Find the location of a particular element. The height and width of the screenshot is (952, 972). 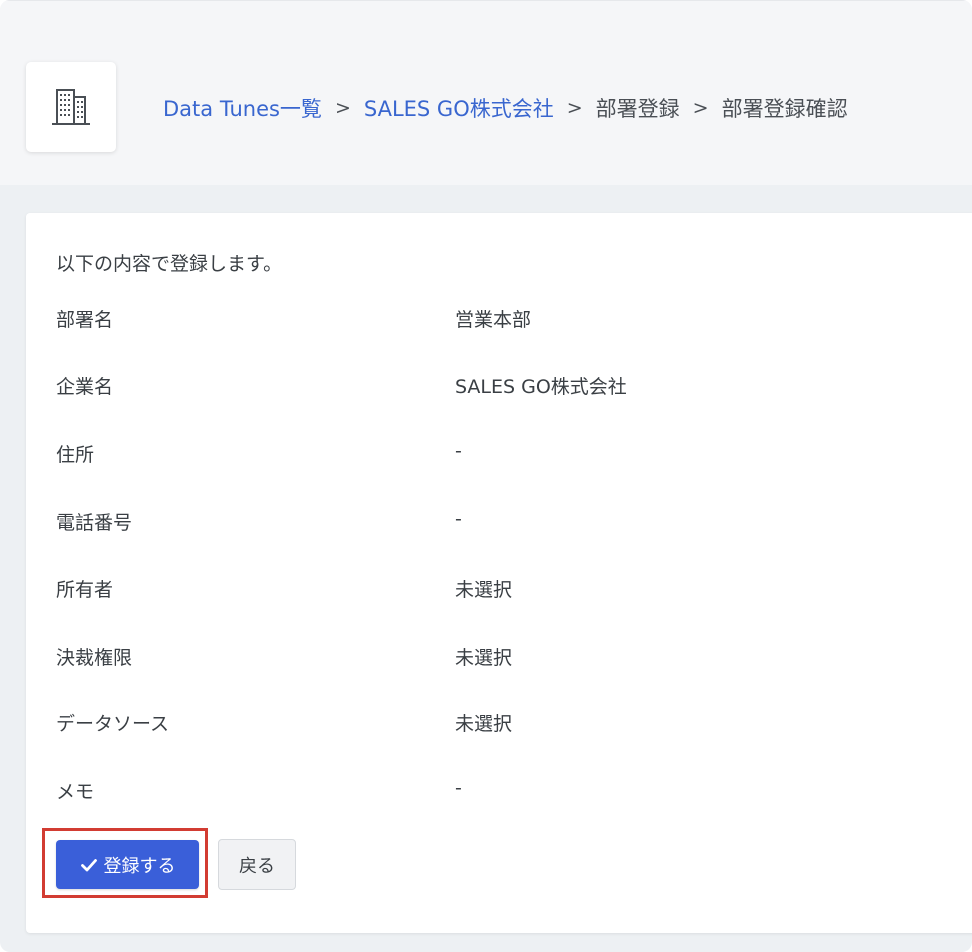

check-icon is located at coordinates (88, 864).